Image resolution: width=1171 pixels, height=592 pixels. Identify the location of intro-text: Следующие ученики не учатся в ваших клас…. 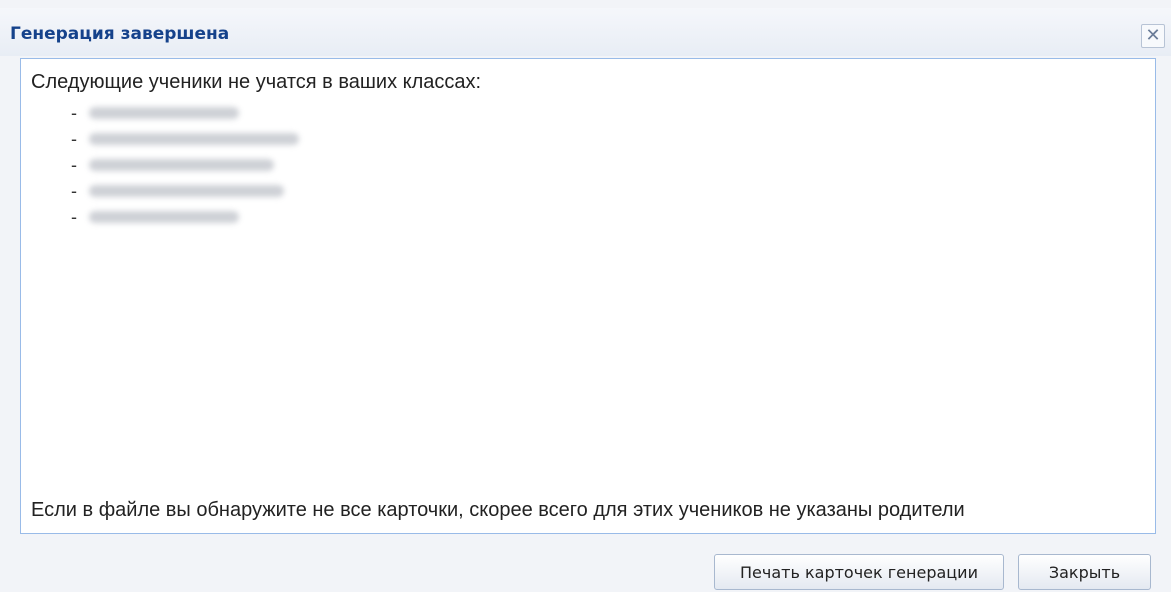
(256, 82).